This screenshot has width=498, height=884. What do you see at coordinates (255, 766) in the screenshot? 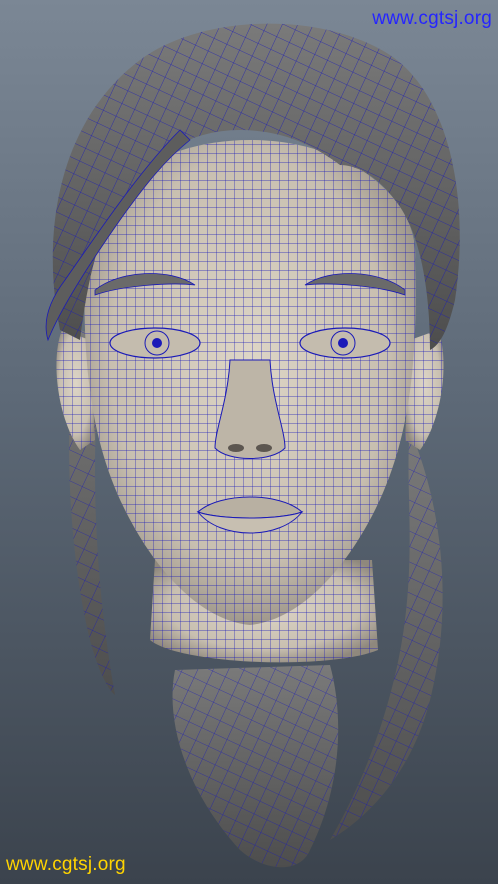
I see `ponytail` at bounding box center [255, 766].